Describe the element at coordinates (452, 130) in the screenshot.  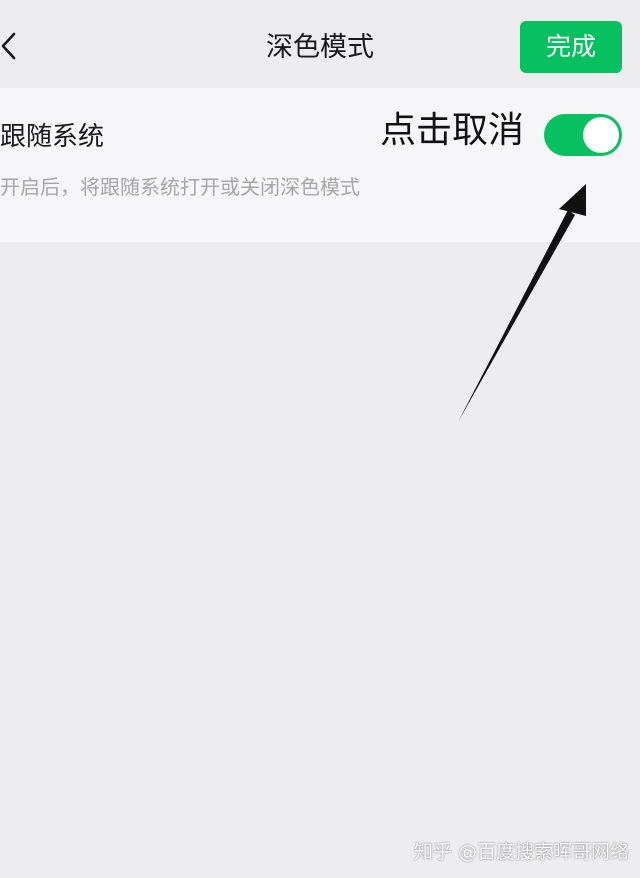
I see `annotation-text: 点击取消` at that location.